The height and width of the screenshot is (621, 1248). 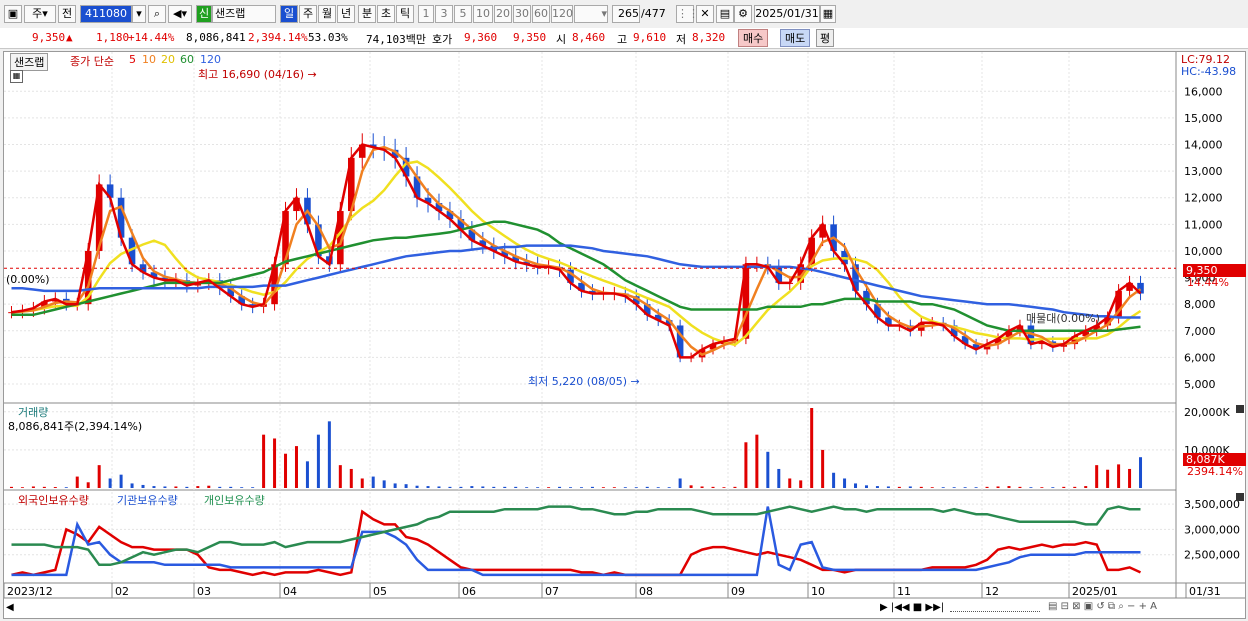 What do you see at coordinates (541, 14) in the screenshot?
I see `interval-60: 60` at bounding box center [541, 14].